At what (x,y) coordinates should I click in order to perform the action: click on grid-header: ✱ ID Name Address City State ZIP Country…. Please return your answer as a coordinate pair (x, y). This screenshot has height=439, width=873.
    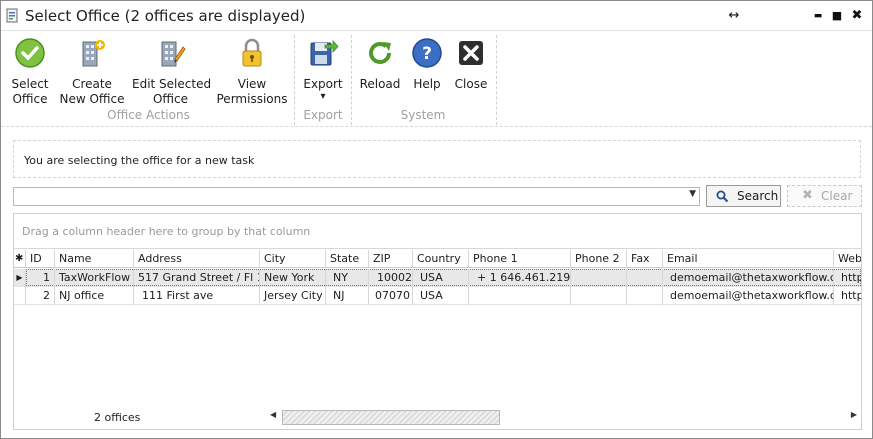
    Looking at the image, I should click on (437, 259).